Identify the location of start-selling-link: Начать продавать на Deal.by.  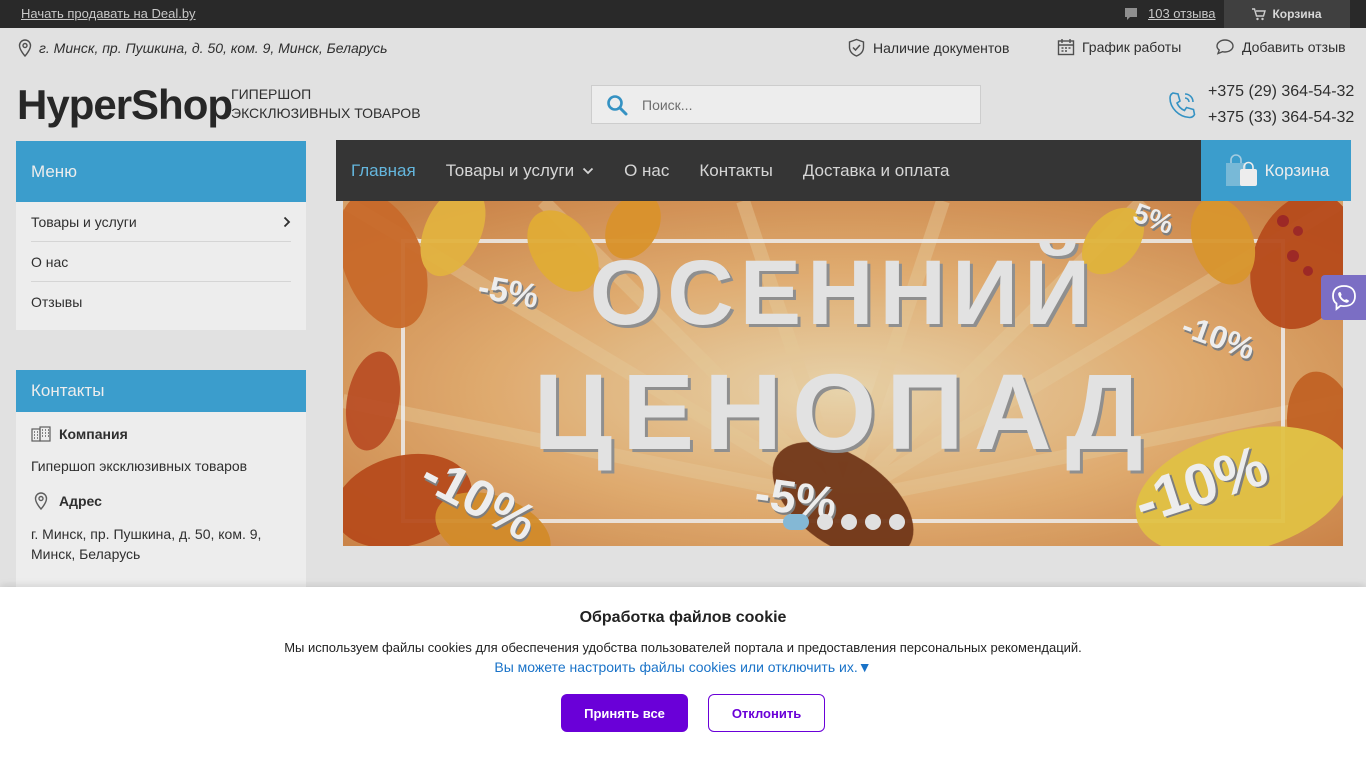
(108, 13).